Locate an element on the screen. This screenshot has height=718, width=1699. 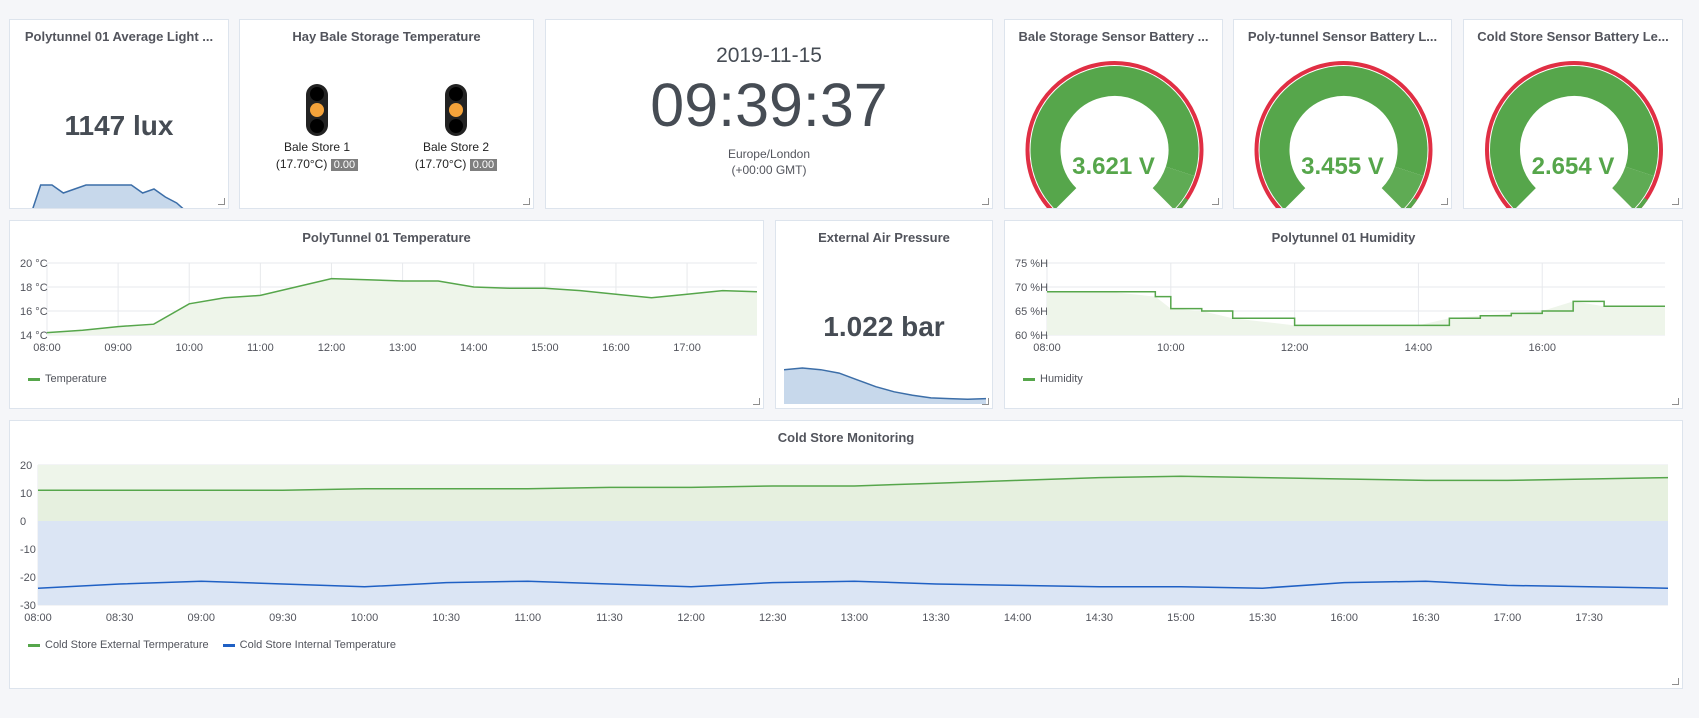
y-tick-label: 0 is located at coordinates (23, 522).